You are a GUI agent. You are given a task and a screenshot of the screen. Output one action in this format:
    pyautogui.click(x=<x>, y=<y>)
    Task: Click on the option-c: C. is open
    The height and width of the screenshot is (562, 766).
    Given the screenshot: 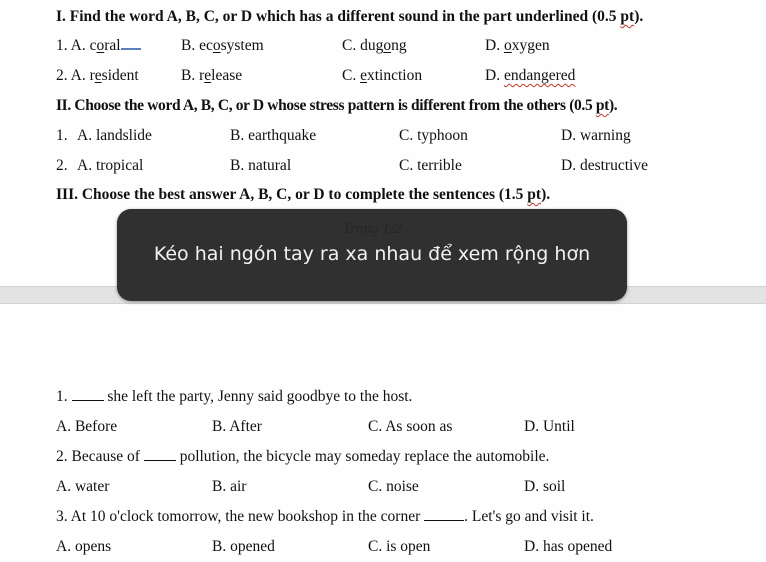 What is the action you would take?
    pyautogui.click(x=399, y=546)
    